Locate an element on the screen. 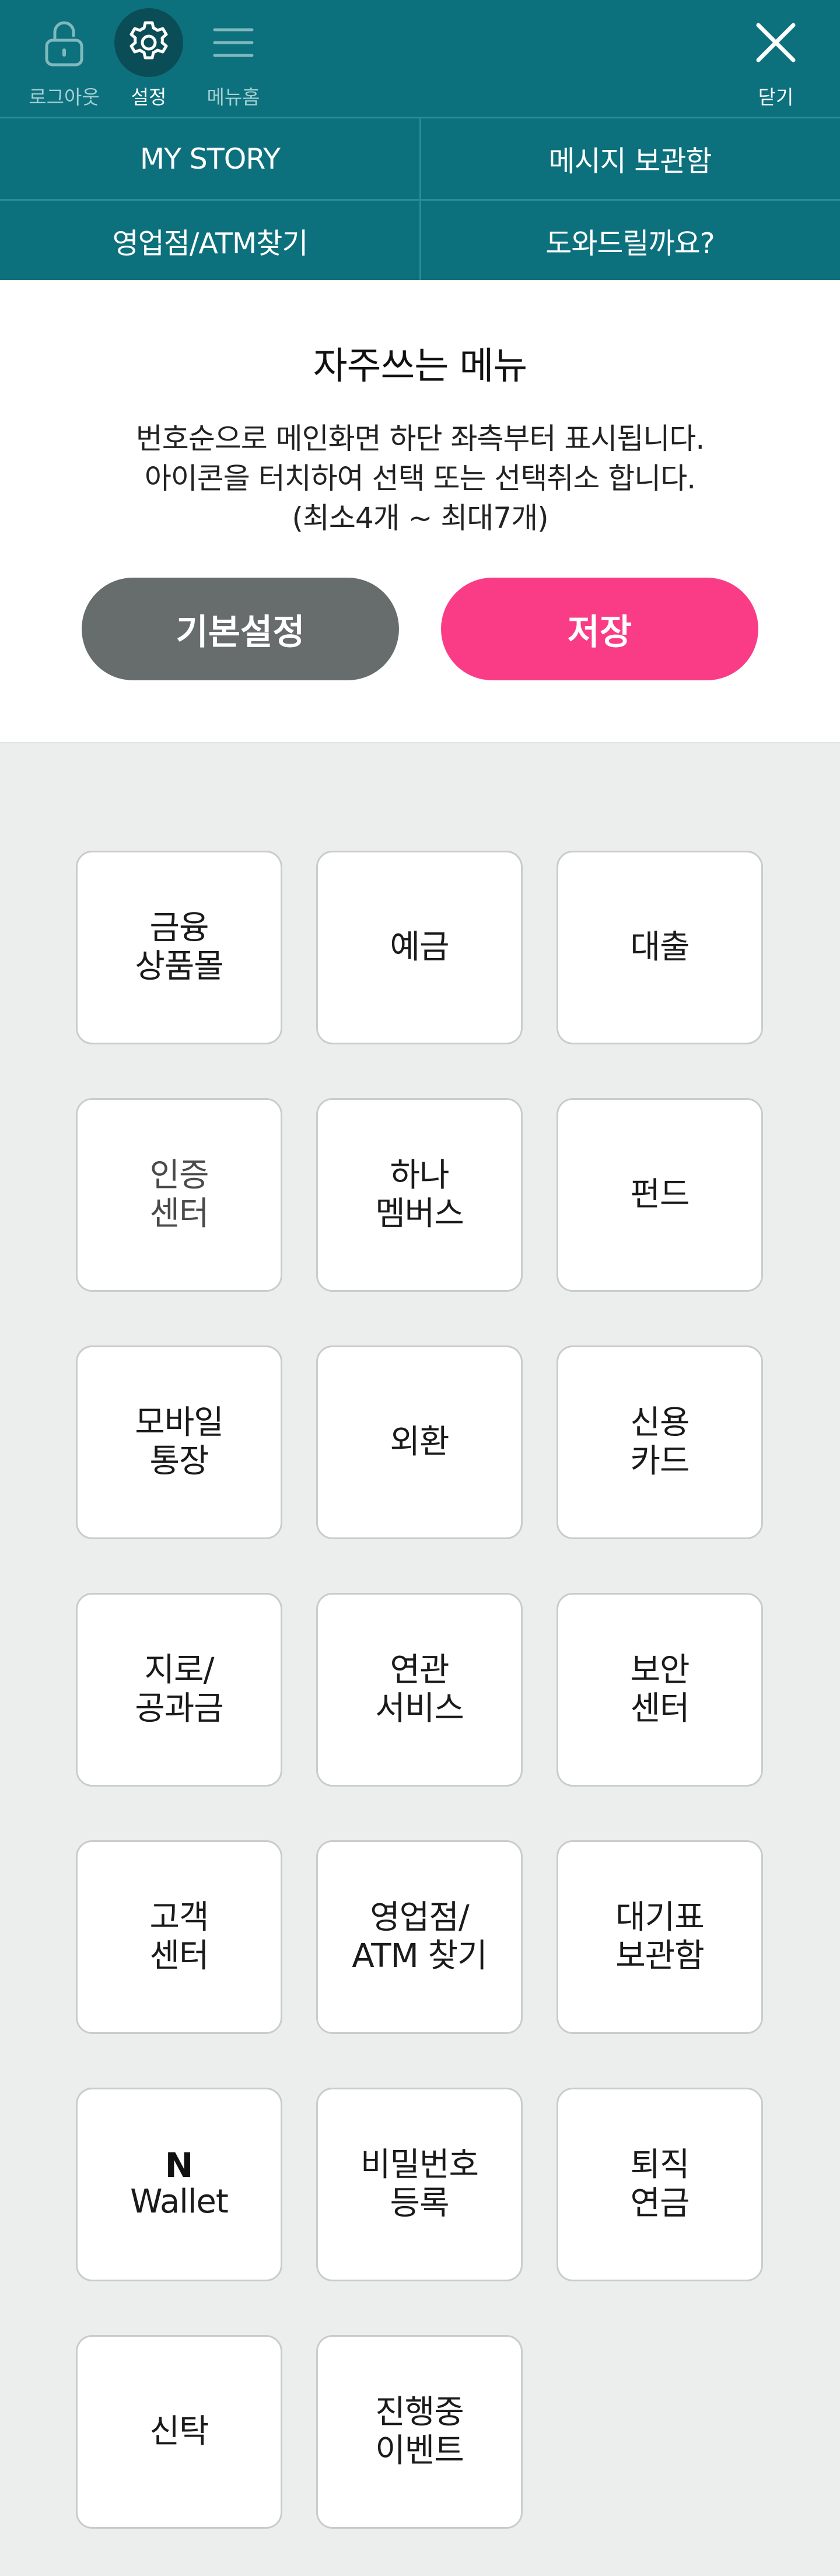  menu-tile-loan: 대출 is located at coordinates (659, 947).